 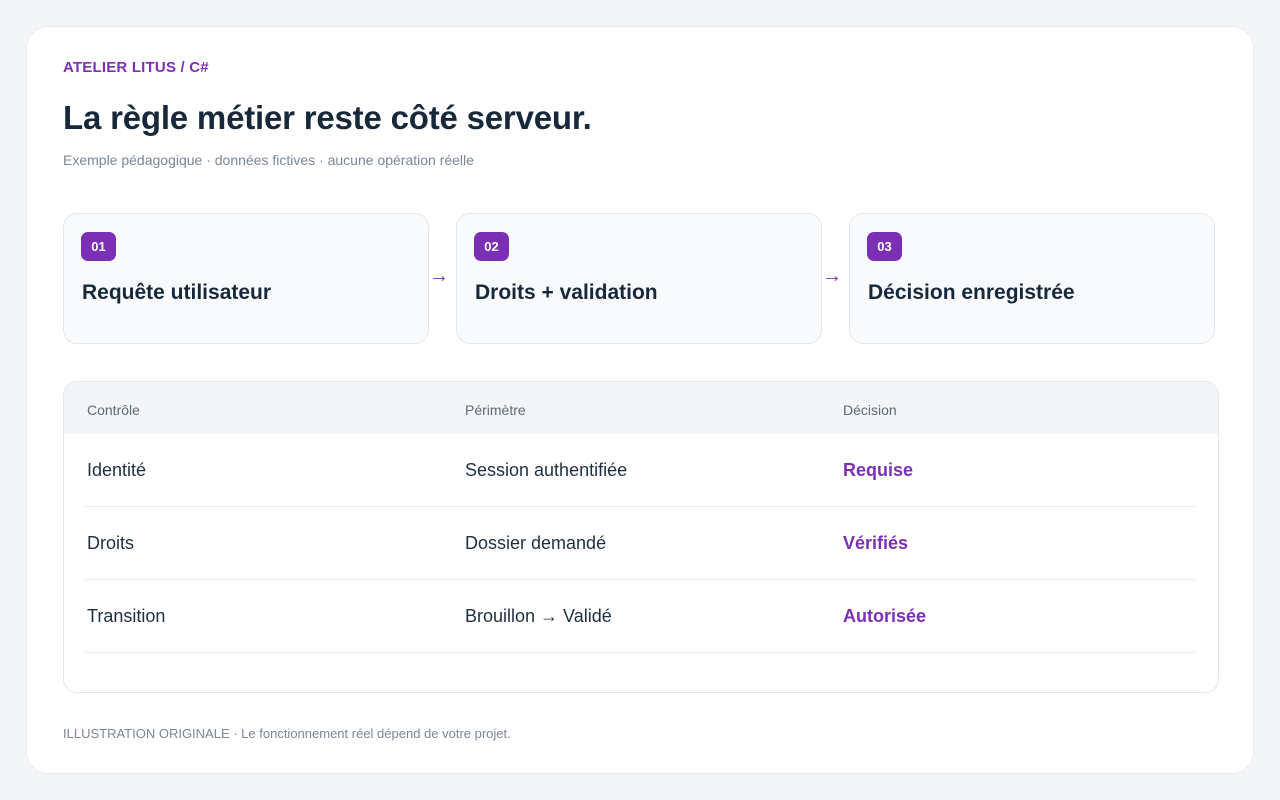 I want to click on cell-controle: Droits, so click(x=111, y=543).